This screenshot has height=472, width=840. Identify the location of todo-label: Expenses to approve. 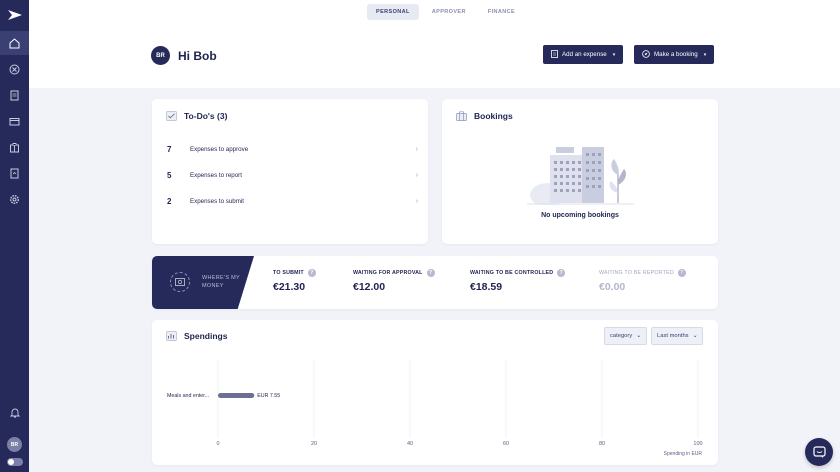
(219, 149).